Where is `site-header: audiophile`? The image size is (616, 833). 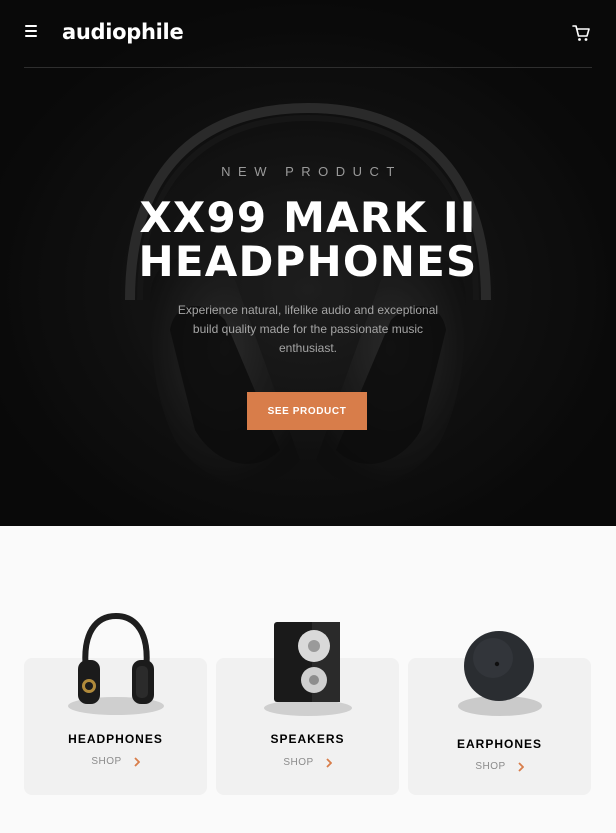
site-header: audiophile is located at coordinates (308, 34).